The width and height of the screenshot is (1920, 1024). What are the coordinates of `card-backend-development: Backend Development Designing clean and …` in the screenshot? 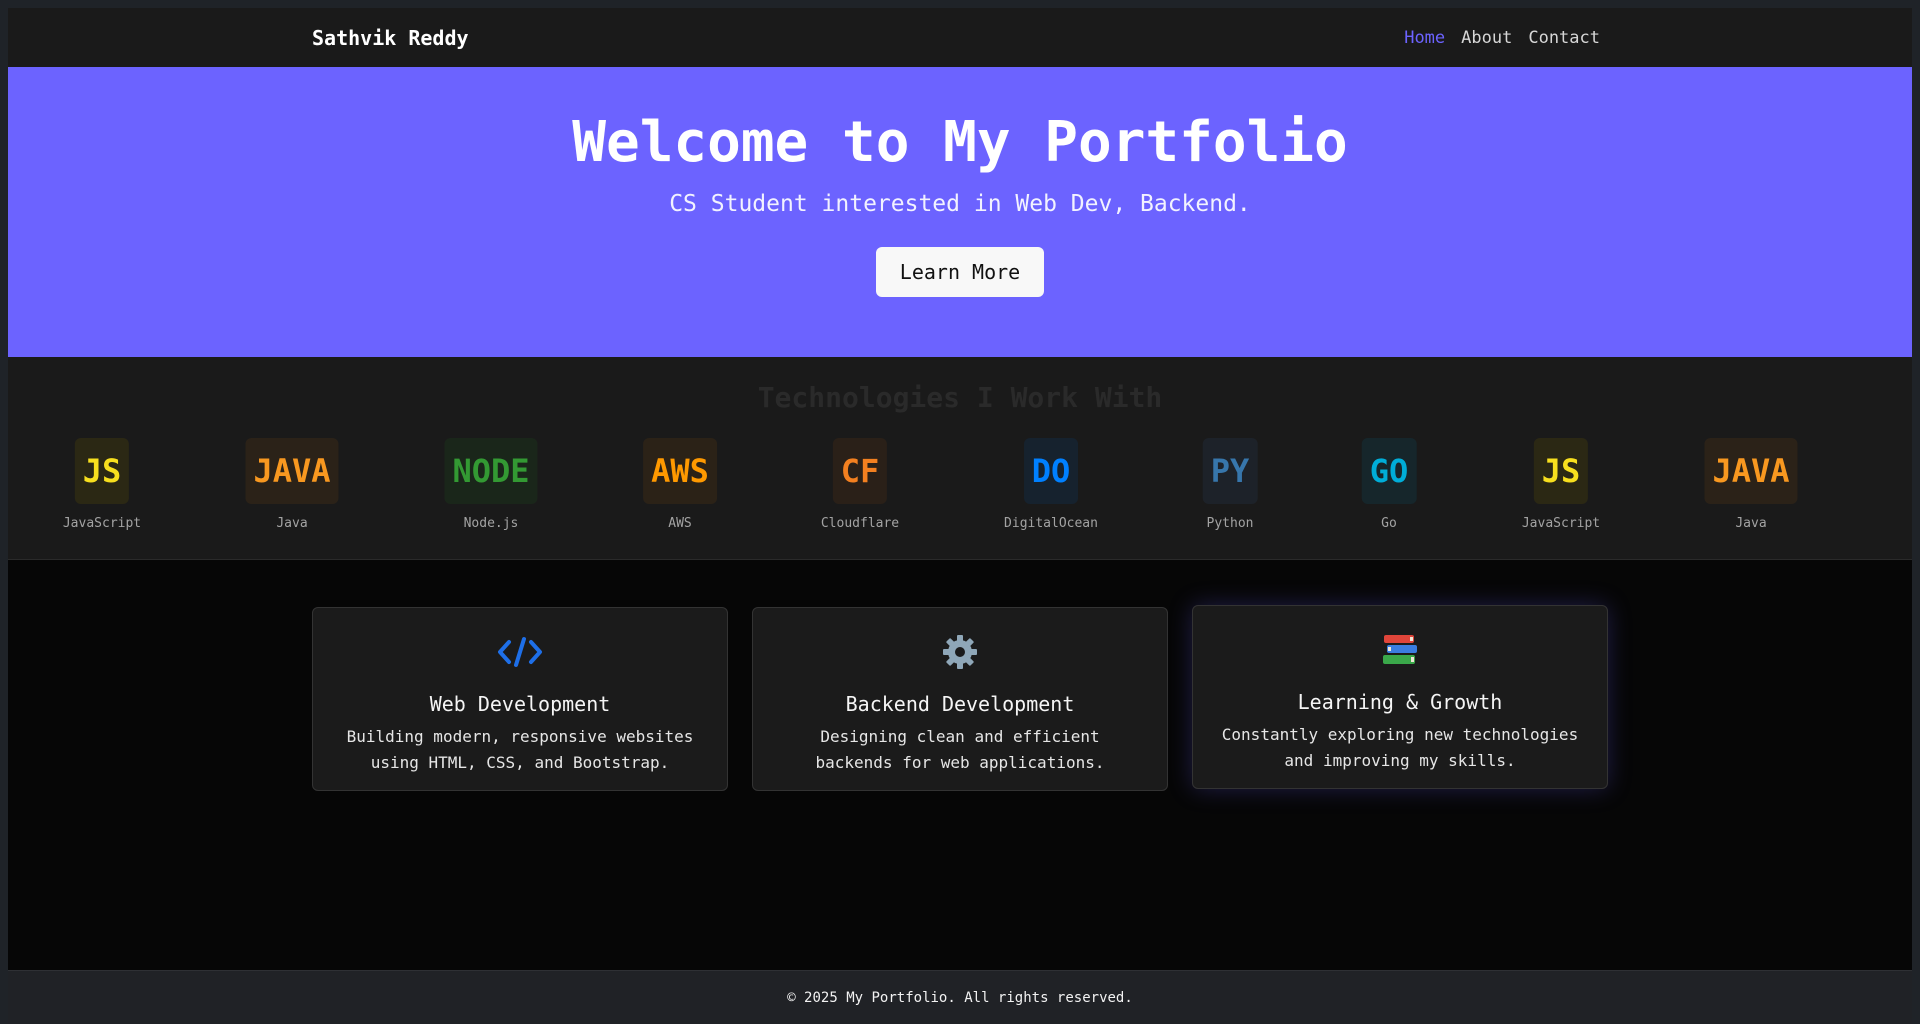 It's located at (960, 699).